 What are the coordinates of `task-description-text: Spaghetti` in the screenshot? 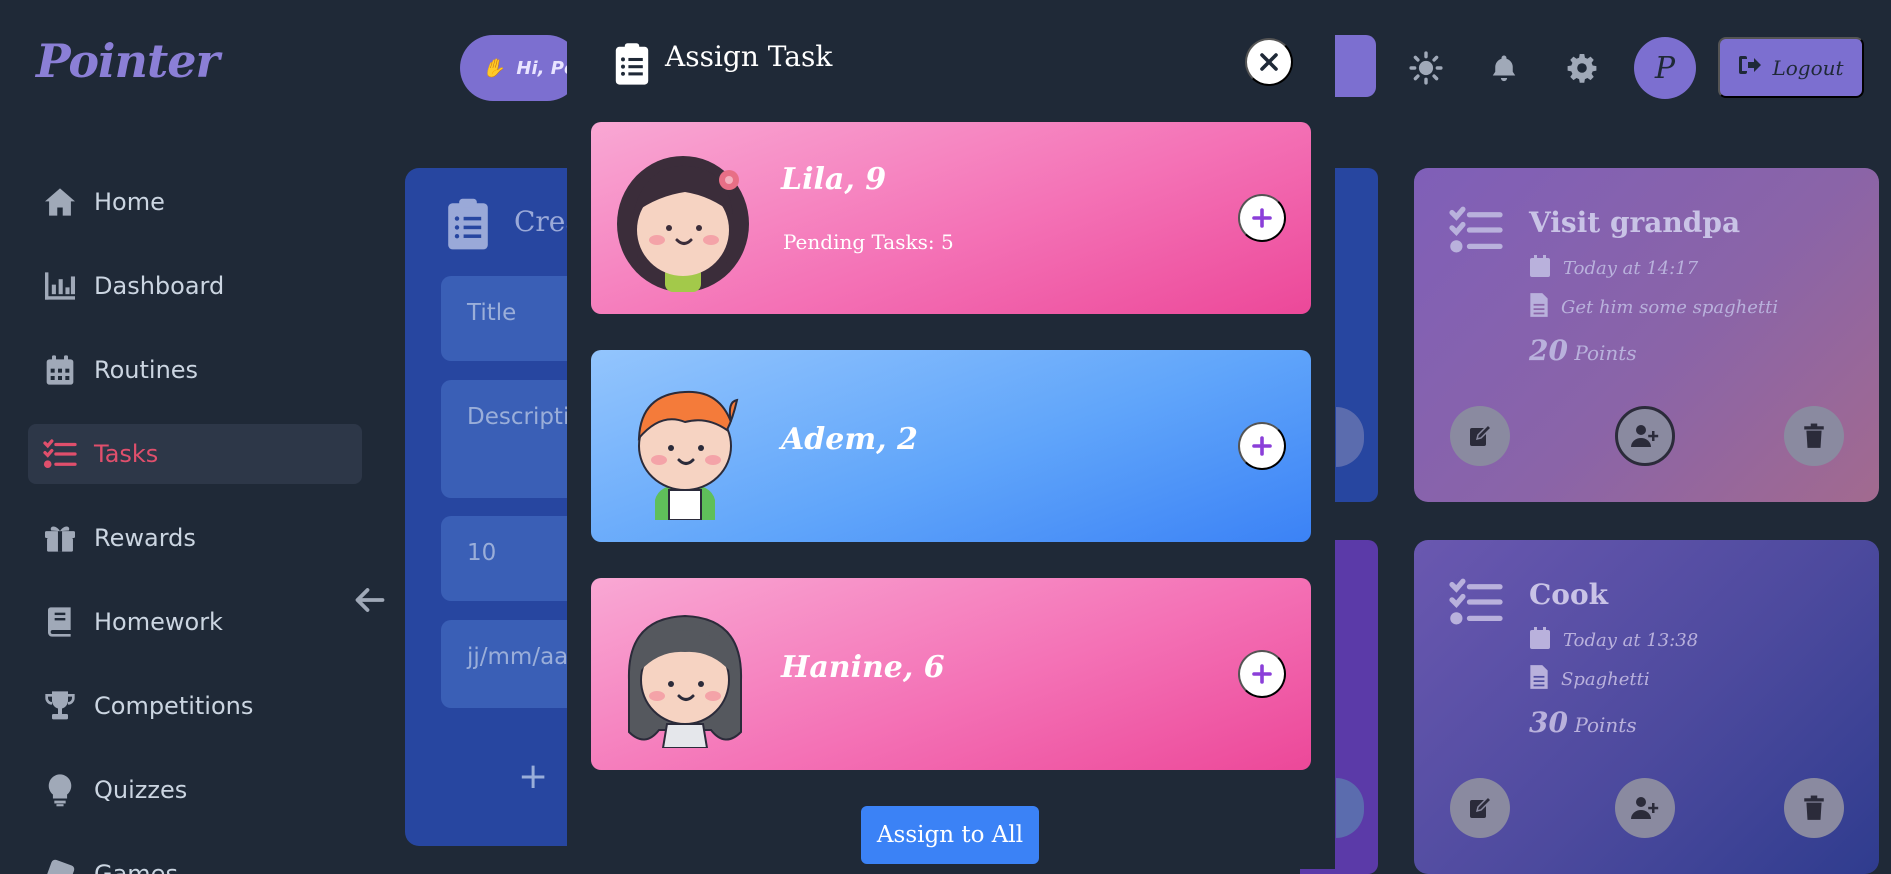 It's located at (1605, 679).